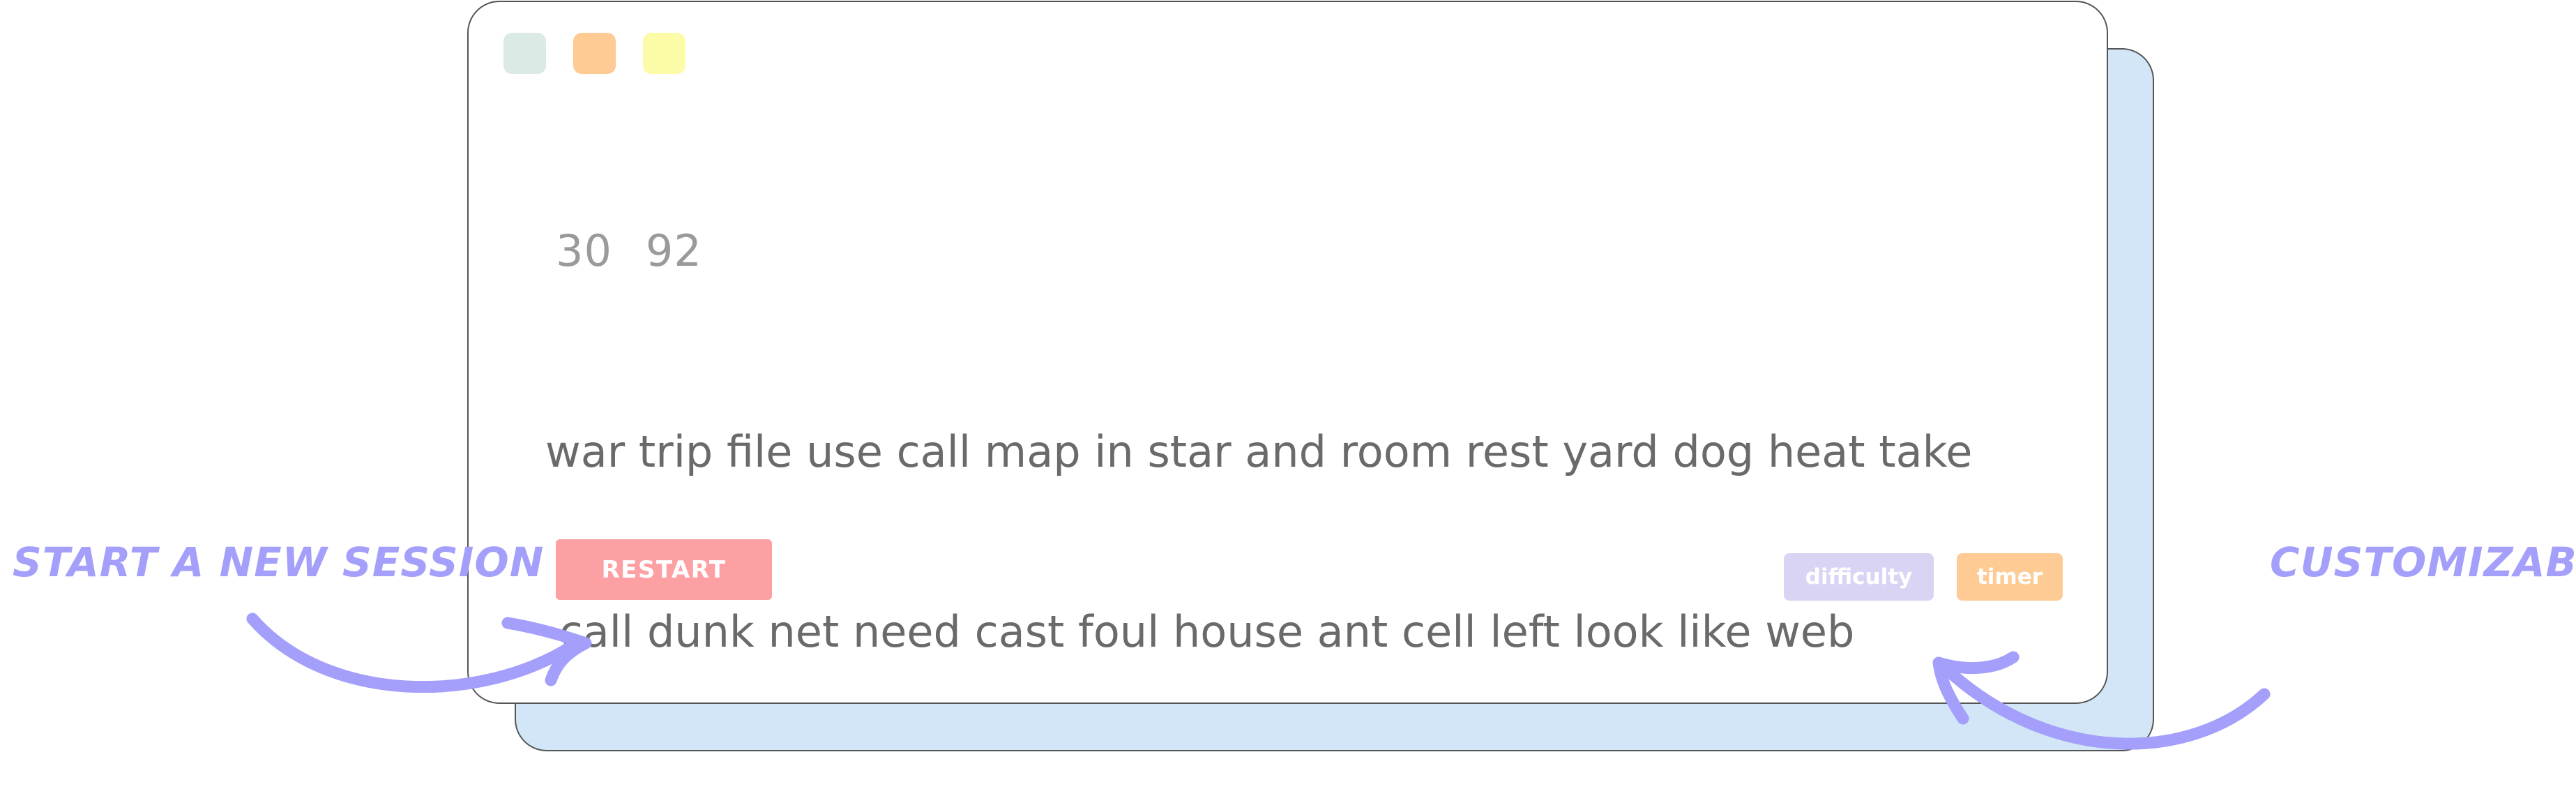  I want to click on customizable-annotation: CUSTOMIZABLE, so click(2423, 562).